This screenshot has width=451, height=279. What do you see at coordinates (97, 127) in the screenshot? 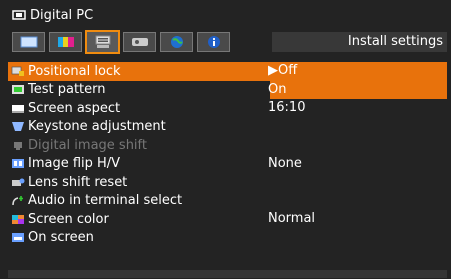
I see `menu-item-label: Keystone adjustment` at bounding box center [97, 127].